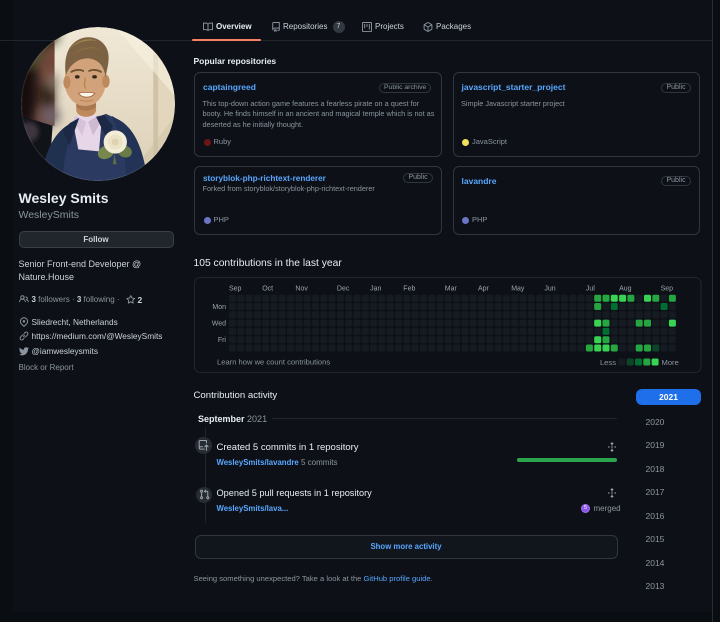  I want to click on svg-text: Wed, so click(219, 324).